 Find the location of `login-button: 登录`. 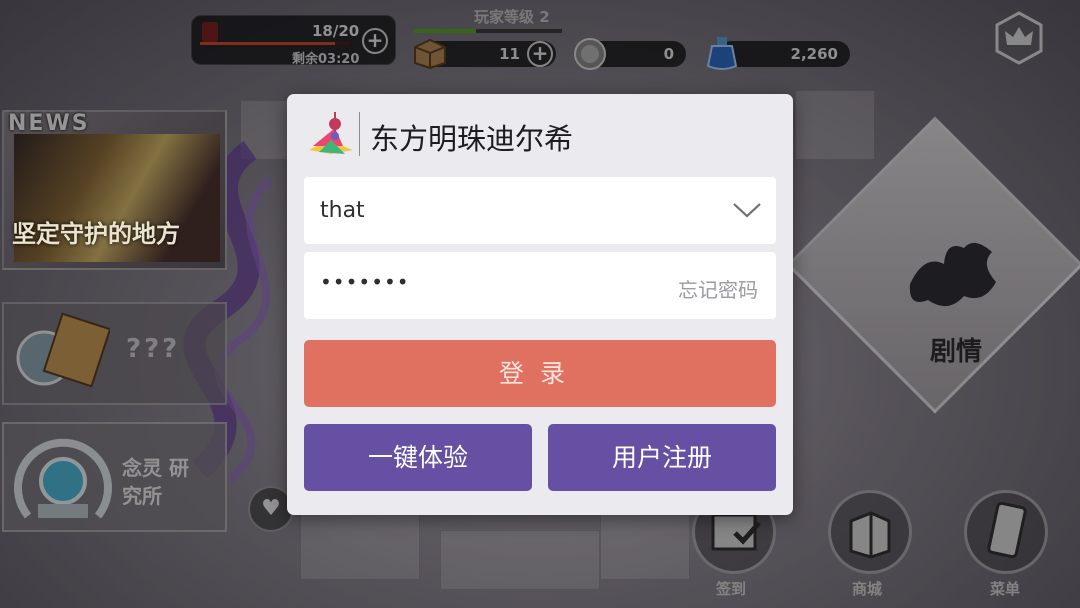

login-button: 登录 is located at coordinates (540, 373).